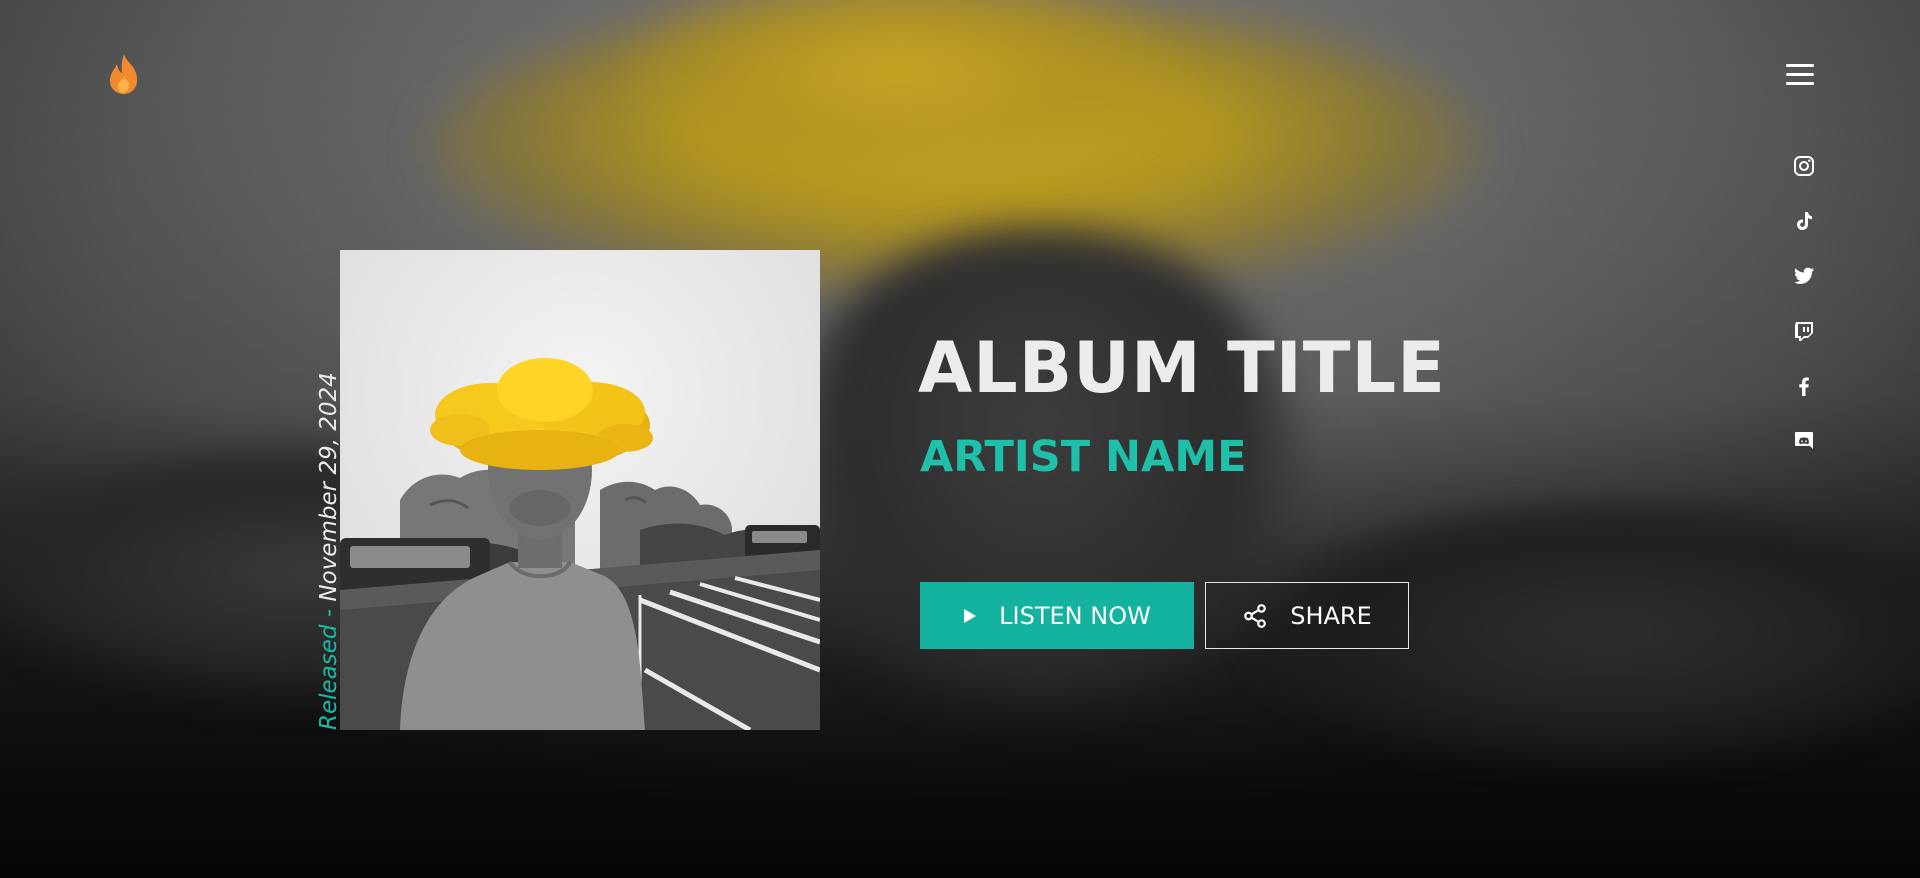 The width and height of the screenshot is (1920, 878). What do you see at coordinates (1083, 457) in the screenshot?
I see `artist-name: ARTIST NAME` at bounding box center [1083, 457].